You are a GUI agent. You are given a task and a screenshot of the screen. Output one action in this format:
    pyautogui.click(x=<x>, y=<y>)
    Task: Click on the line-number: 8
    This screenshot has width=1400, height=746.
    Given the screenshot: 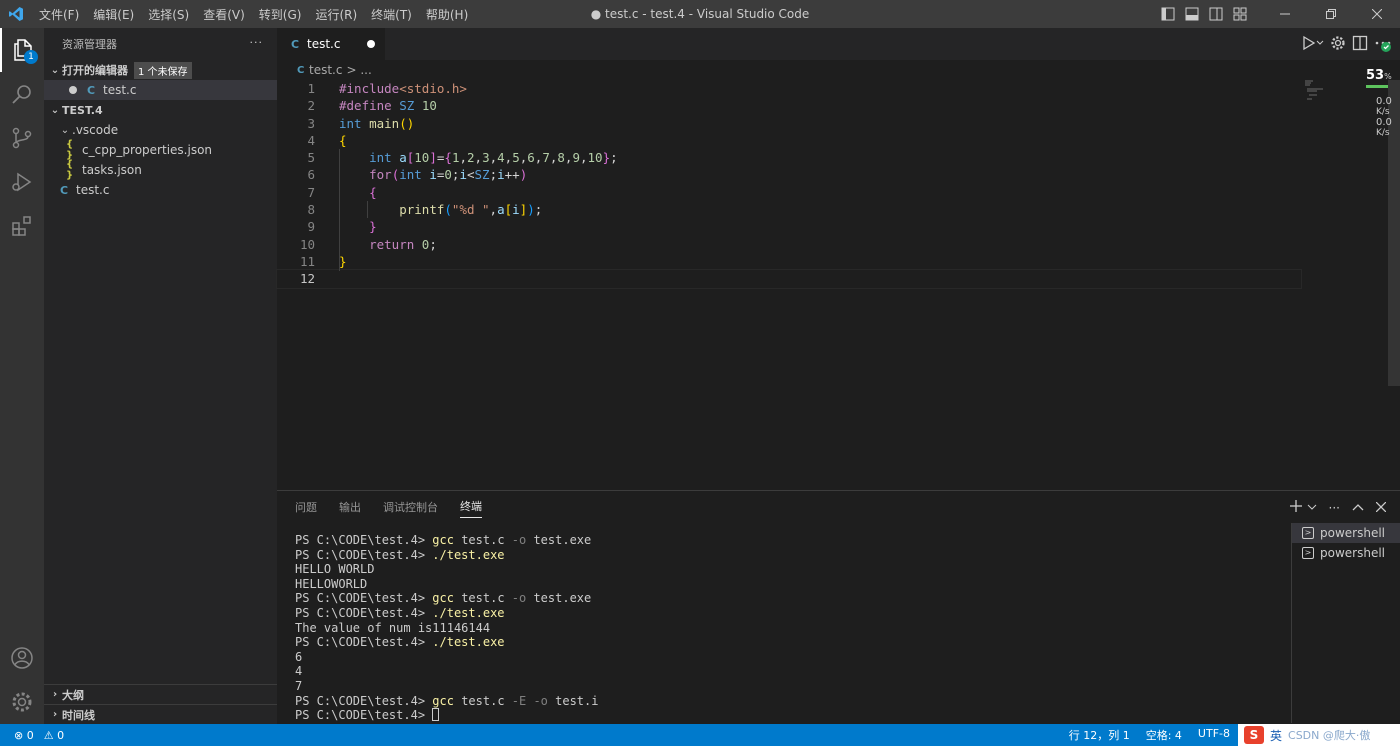 What is the action you would take?
    pyautogui.click(x=311, y=210)
    